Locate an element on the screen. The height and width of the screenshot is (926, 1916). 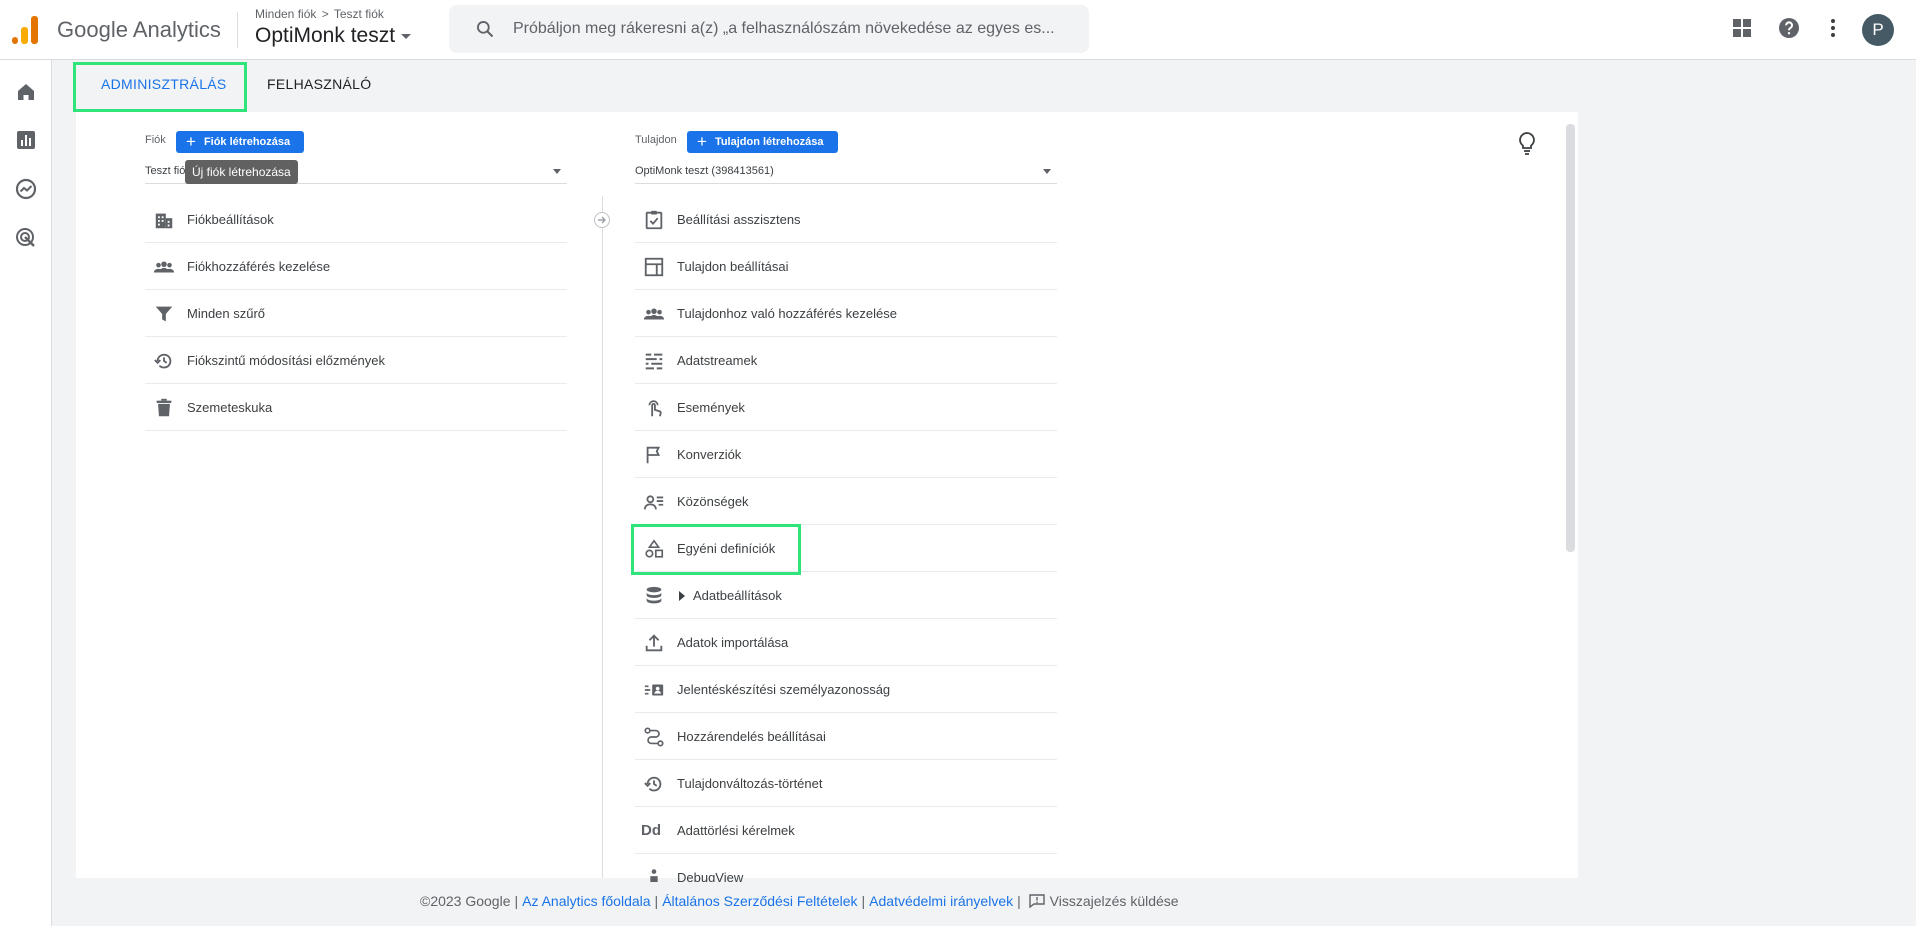
property-picker: OptiMonk teszt is located at coordinates (333, 36).